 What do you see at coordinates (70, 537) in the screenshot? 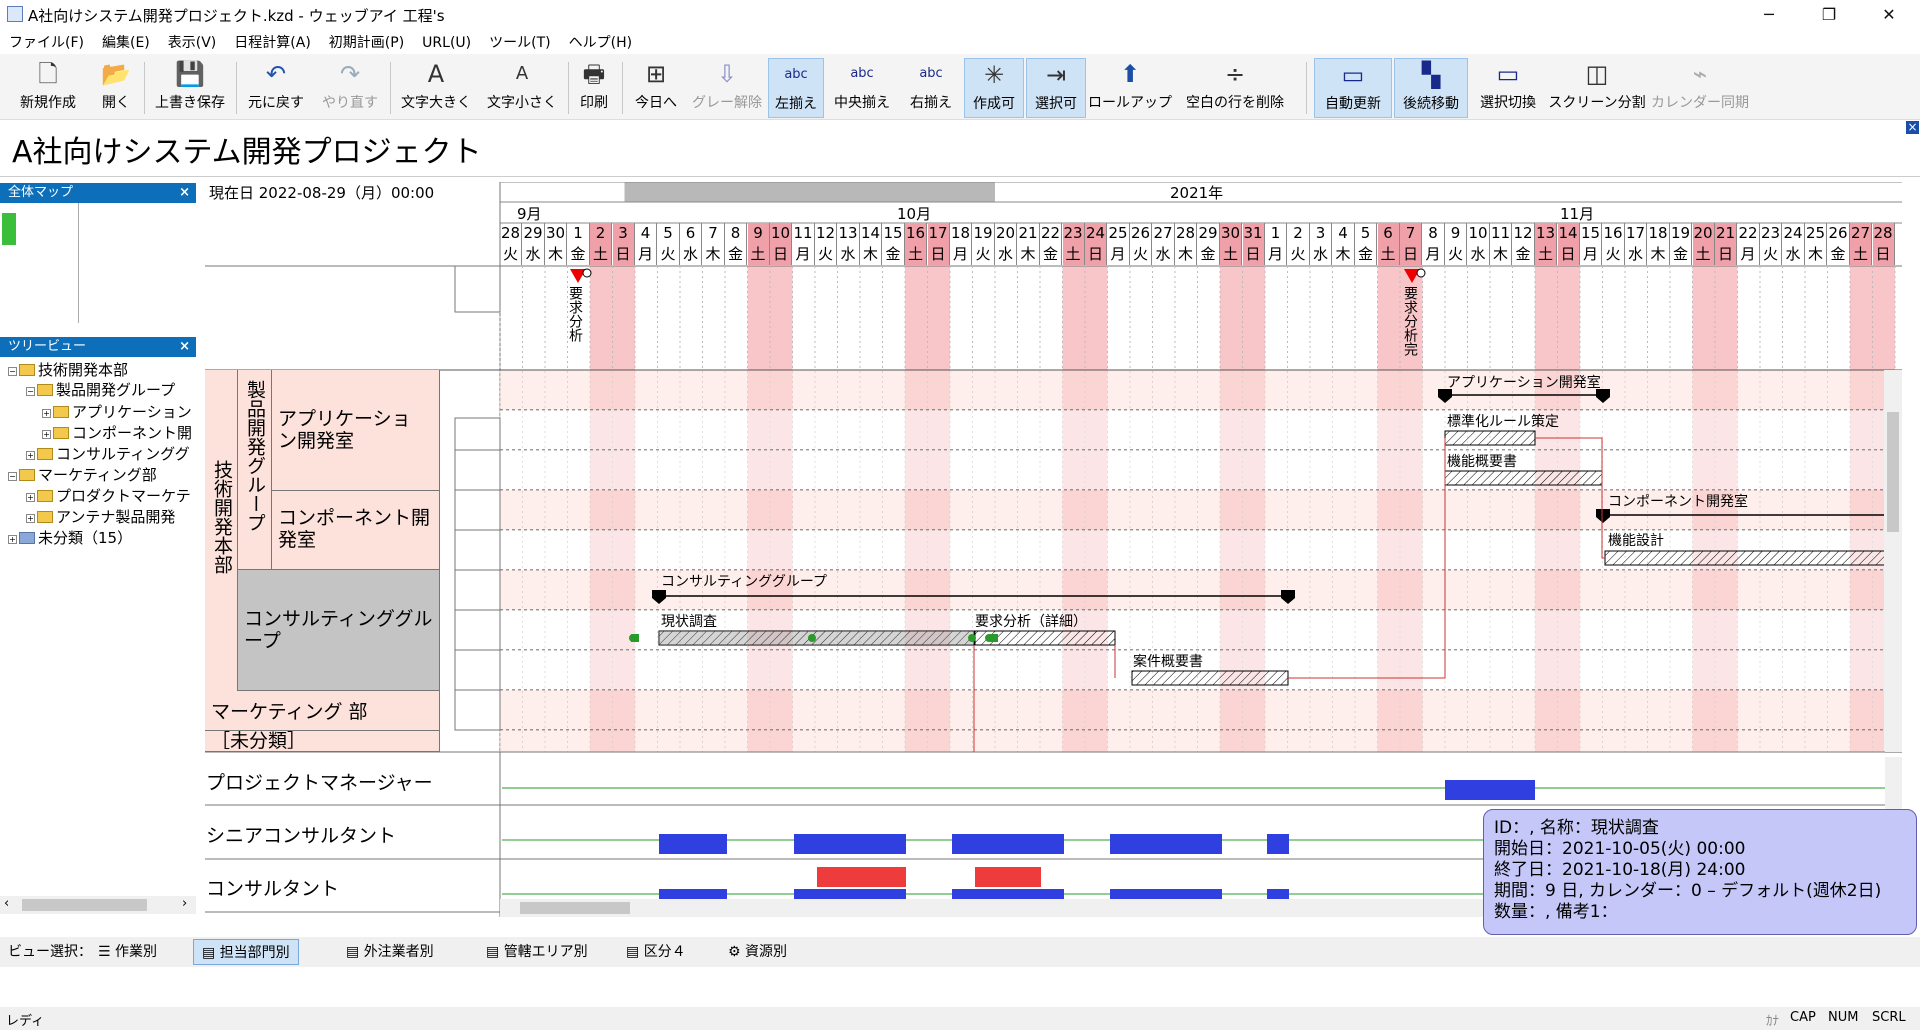
I see `tree-item-unclassified: + 未分類（15）` at bounding box center [70, 537].